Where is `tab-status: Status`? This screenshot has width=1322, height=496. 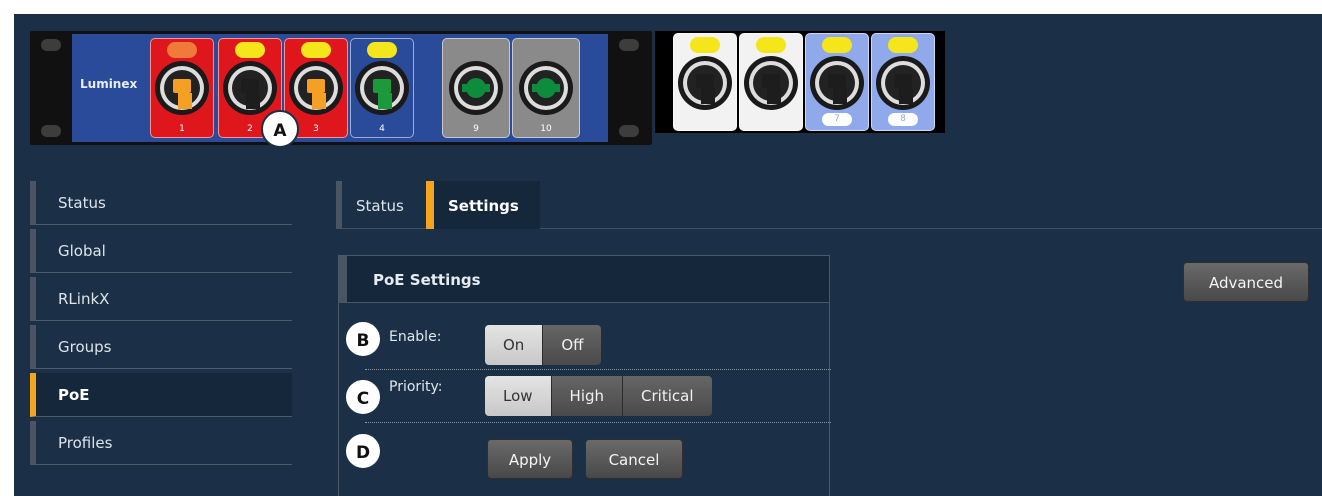 tab-status: Status is located at coordinates (380, 205).